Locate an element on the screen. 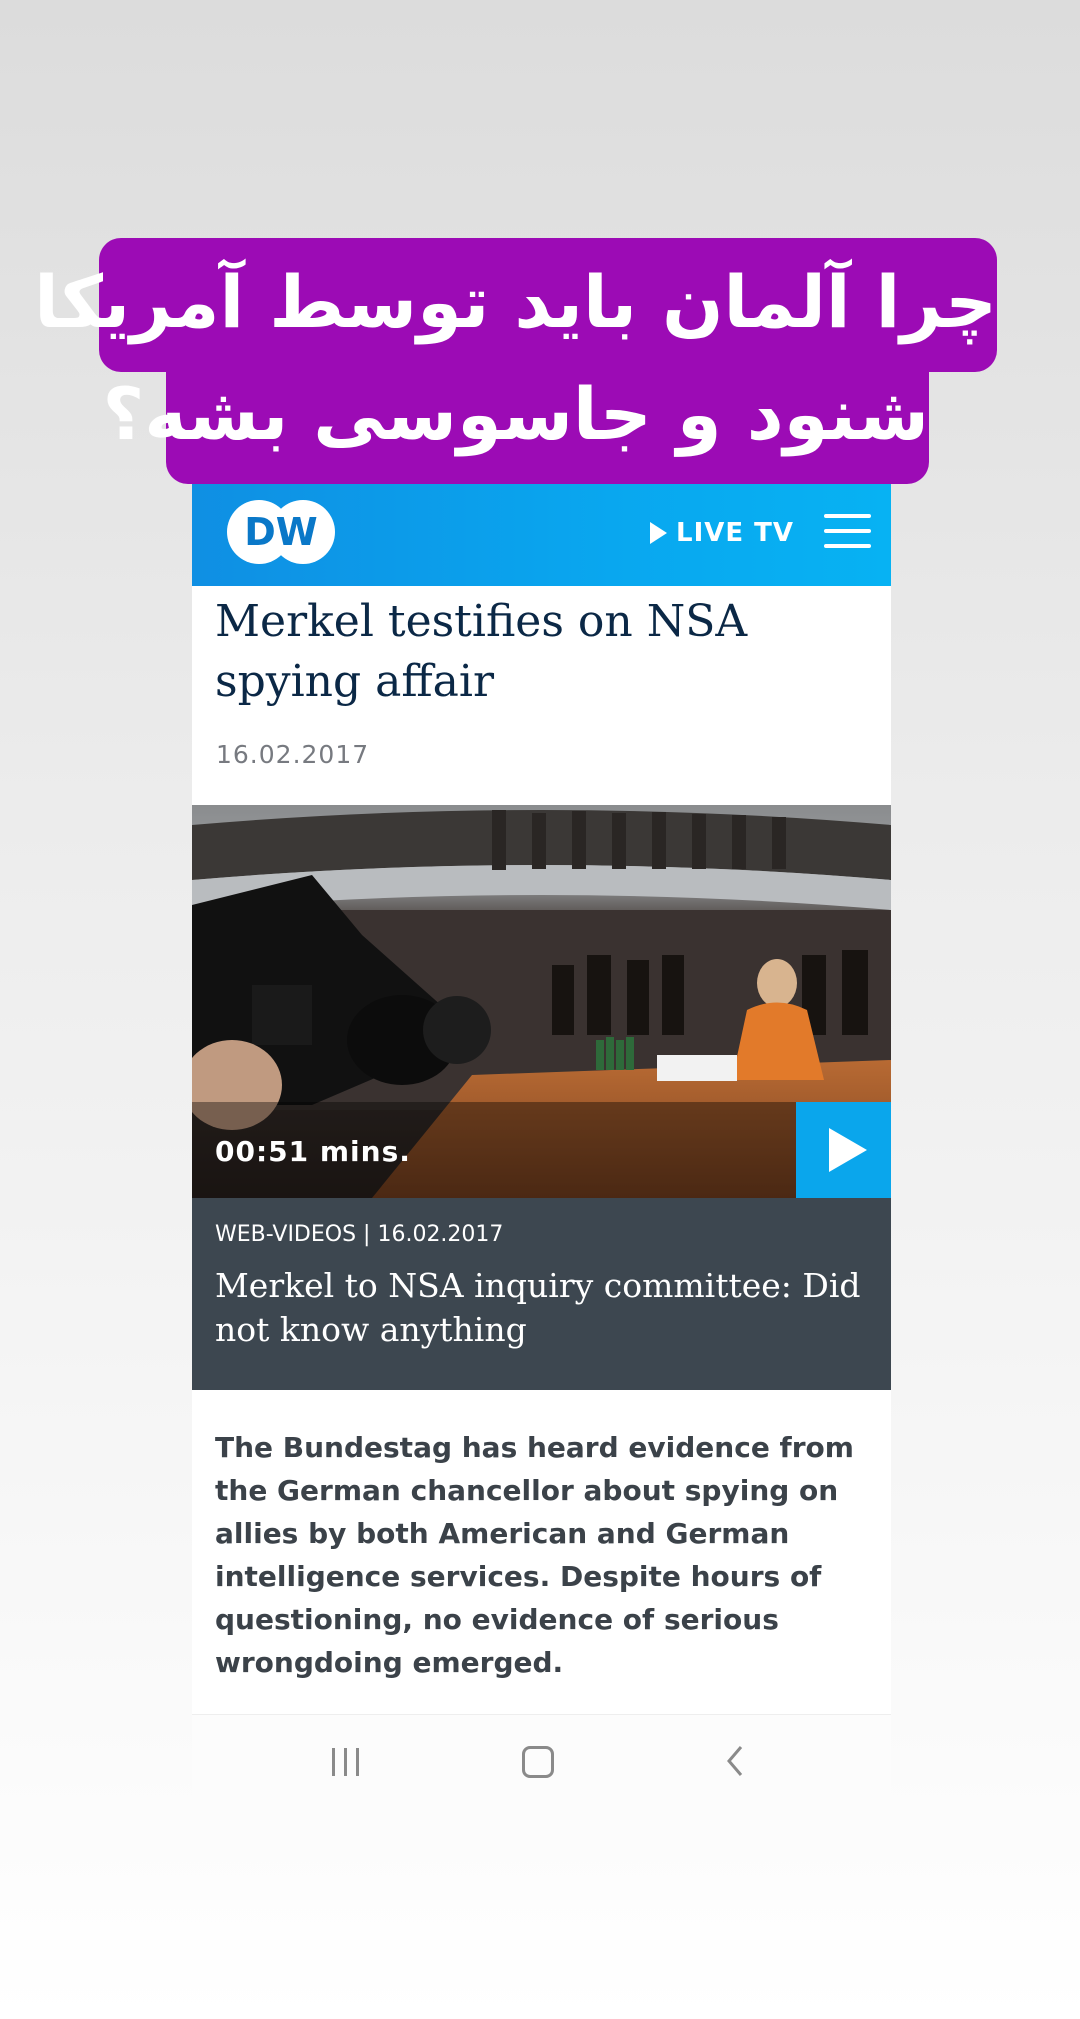 This screenshot has width=1080, height=2019. video-duration: 00:51 mins. is located at coordinates (313, 1151).